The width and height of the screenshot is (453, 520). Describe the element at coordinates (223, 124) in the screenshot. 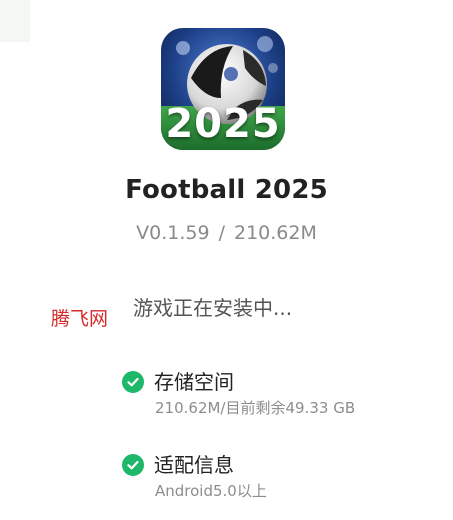

I see `app-icon-year: 2025` at that location.